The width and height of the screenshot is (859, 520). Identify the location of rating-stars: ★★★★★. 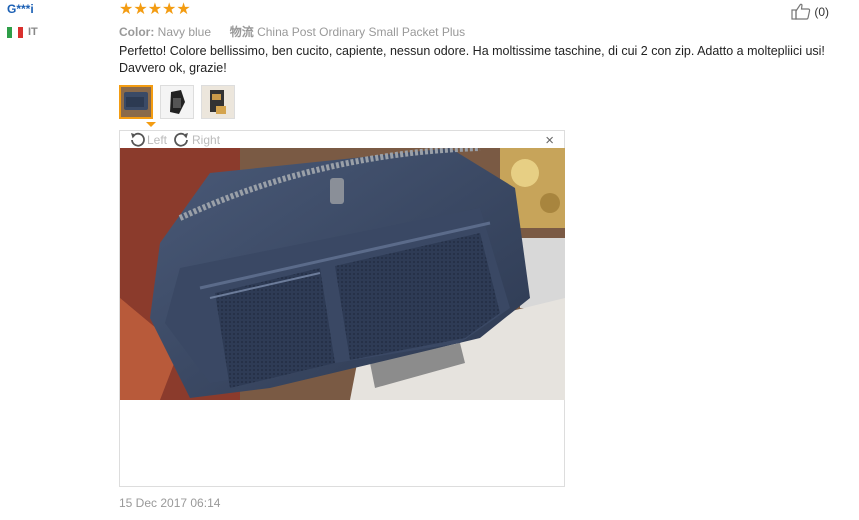
(155, 9).